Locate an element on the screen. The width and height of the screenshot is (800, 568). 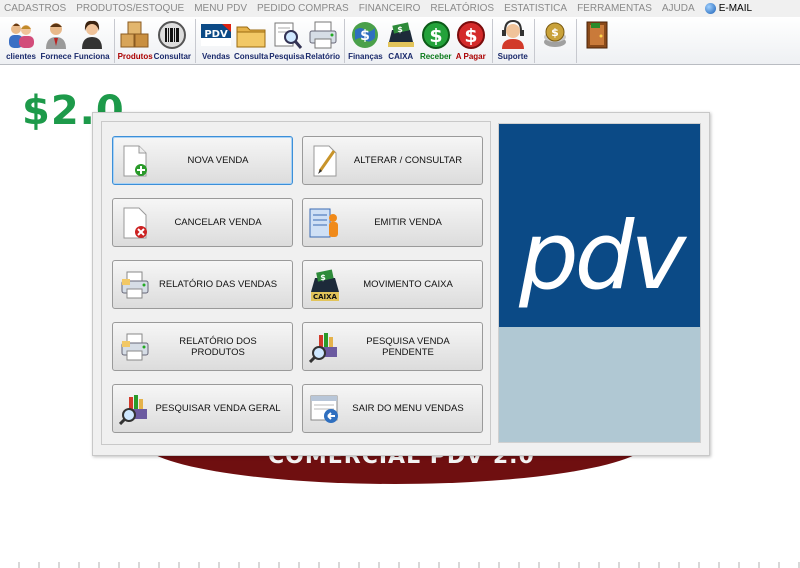
toolbar-coins-button: $ is located at coordinates (555, 41).